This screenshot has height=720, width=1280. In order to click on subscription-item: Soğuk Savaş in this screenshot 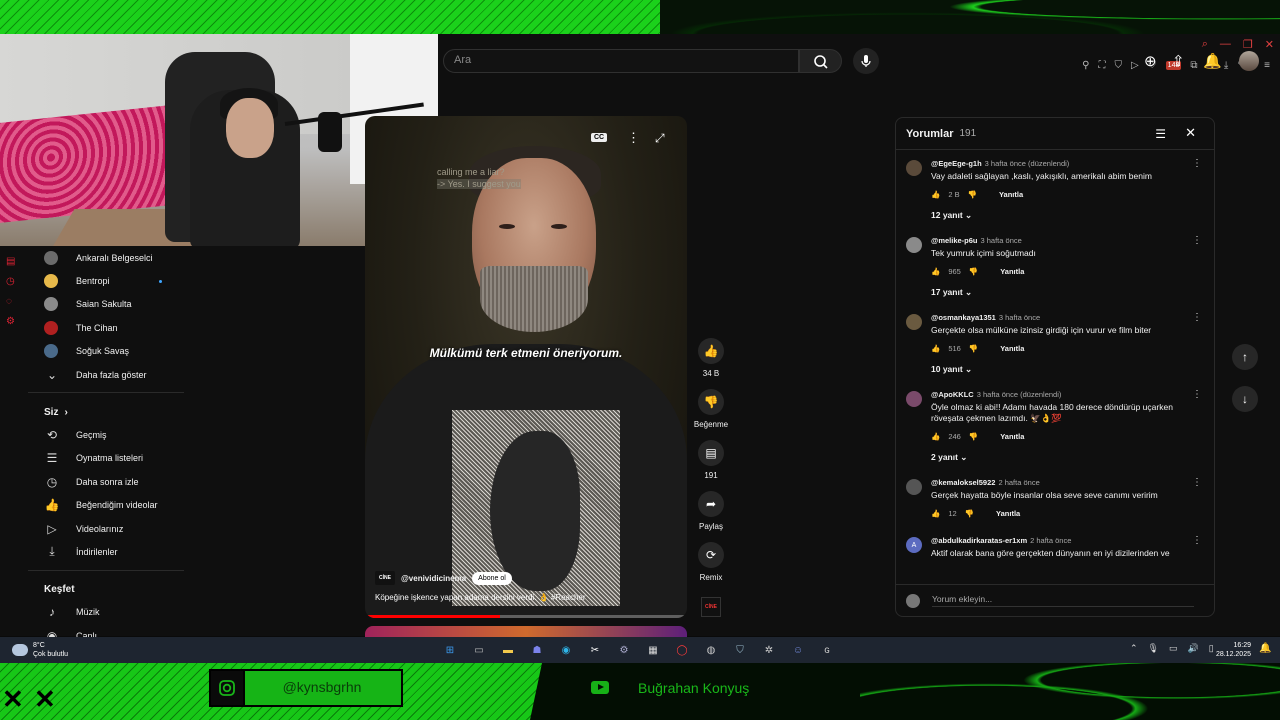, I will do `click(106, 351)`.